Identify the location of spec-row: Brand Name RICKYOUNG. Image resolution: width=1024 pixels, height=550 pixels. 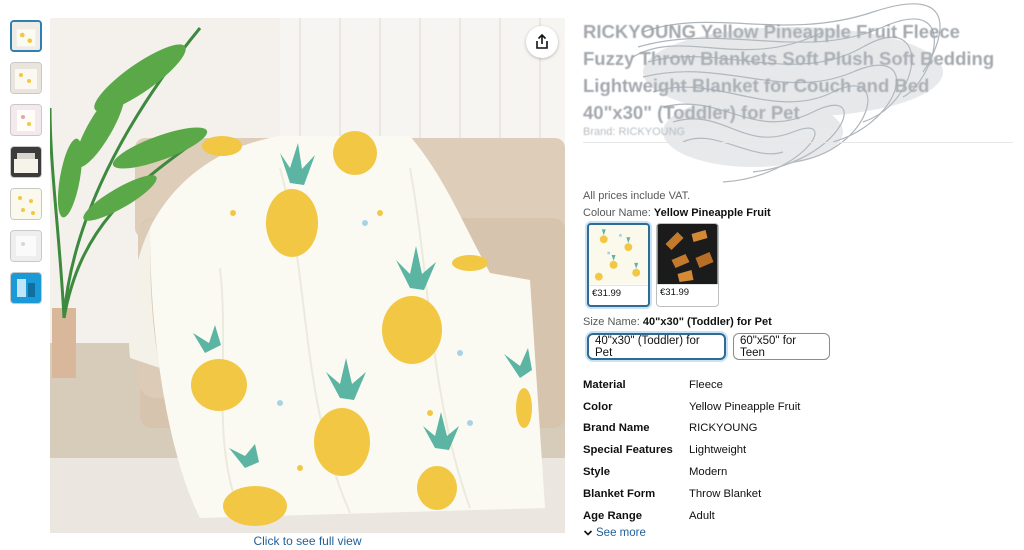
(691, 429).